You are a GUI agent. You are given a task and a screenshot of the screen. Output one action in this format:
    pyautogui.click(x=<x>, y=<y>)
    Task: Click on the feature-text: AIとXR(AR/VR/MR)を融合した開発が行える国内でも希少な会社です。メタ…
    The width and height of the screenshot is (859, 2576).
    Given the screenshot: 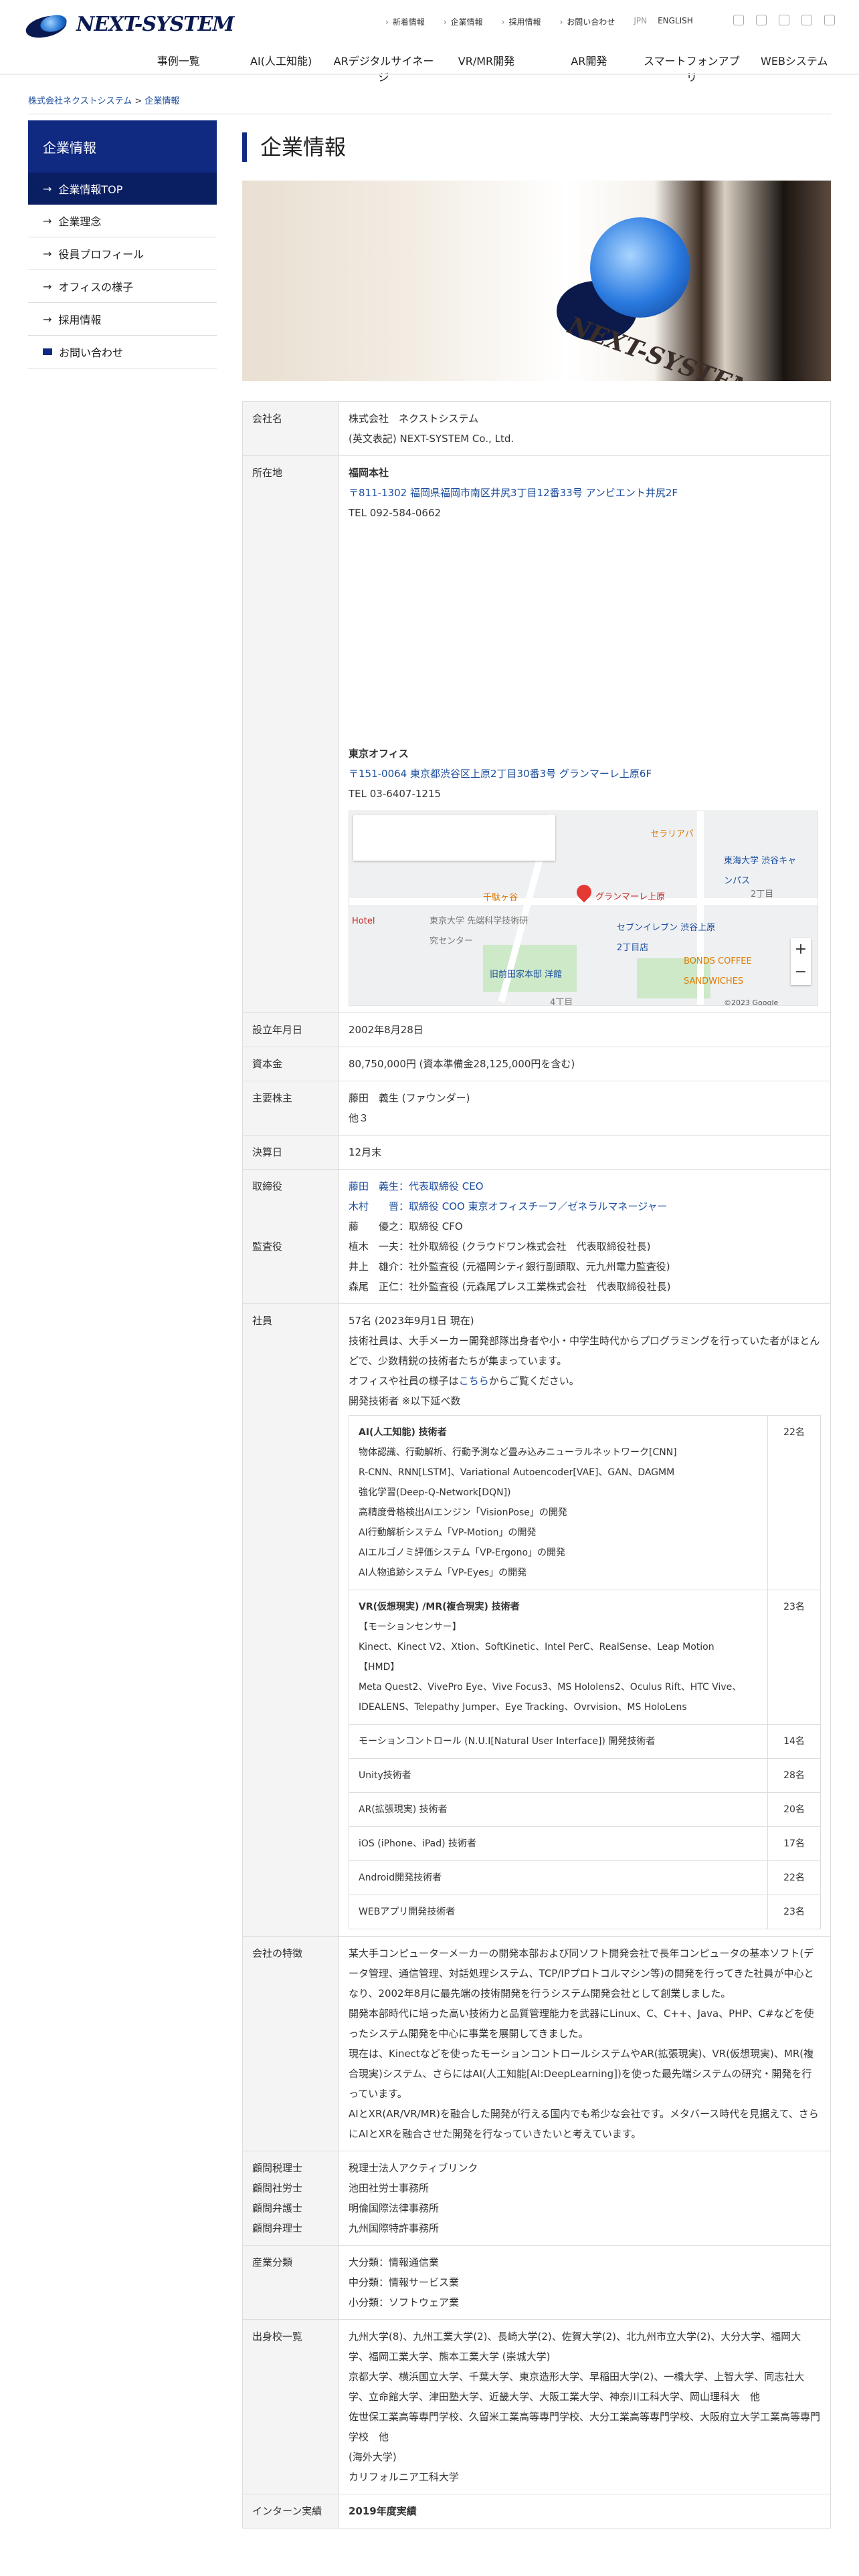 What is the action you would take?
    pyautogui.click(x=584, y=2124)
    